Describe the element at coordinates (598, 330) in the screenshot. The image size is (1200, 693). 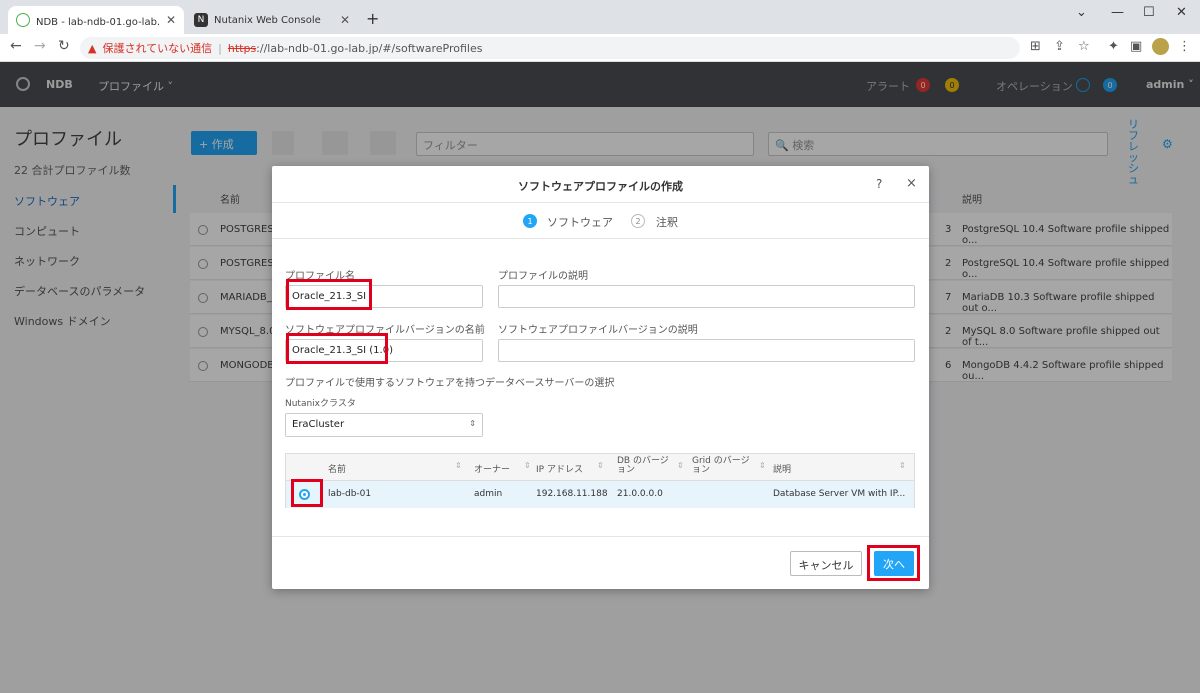
I see `version-desc-label: ソフトウェアプロファイルバージョンの説明` at that location.